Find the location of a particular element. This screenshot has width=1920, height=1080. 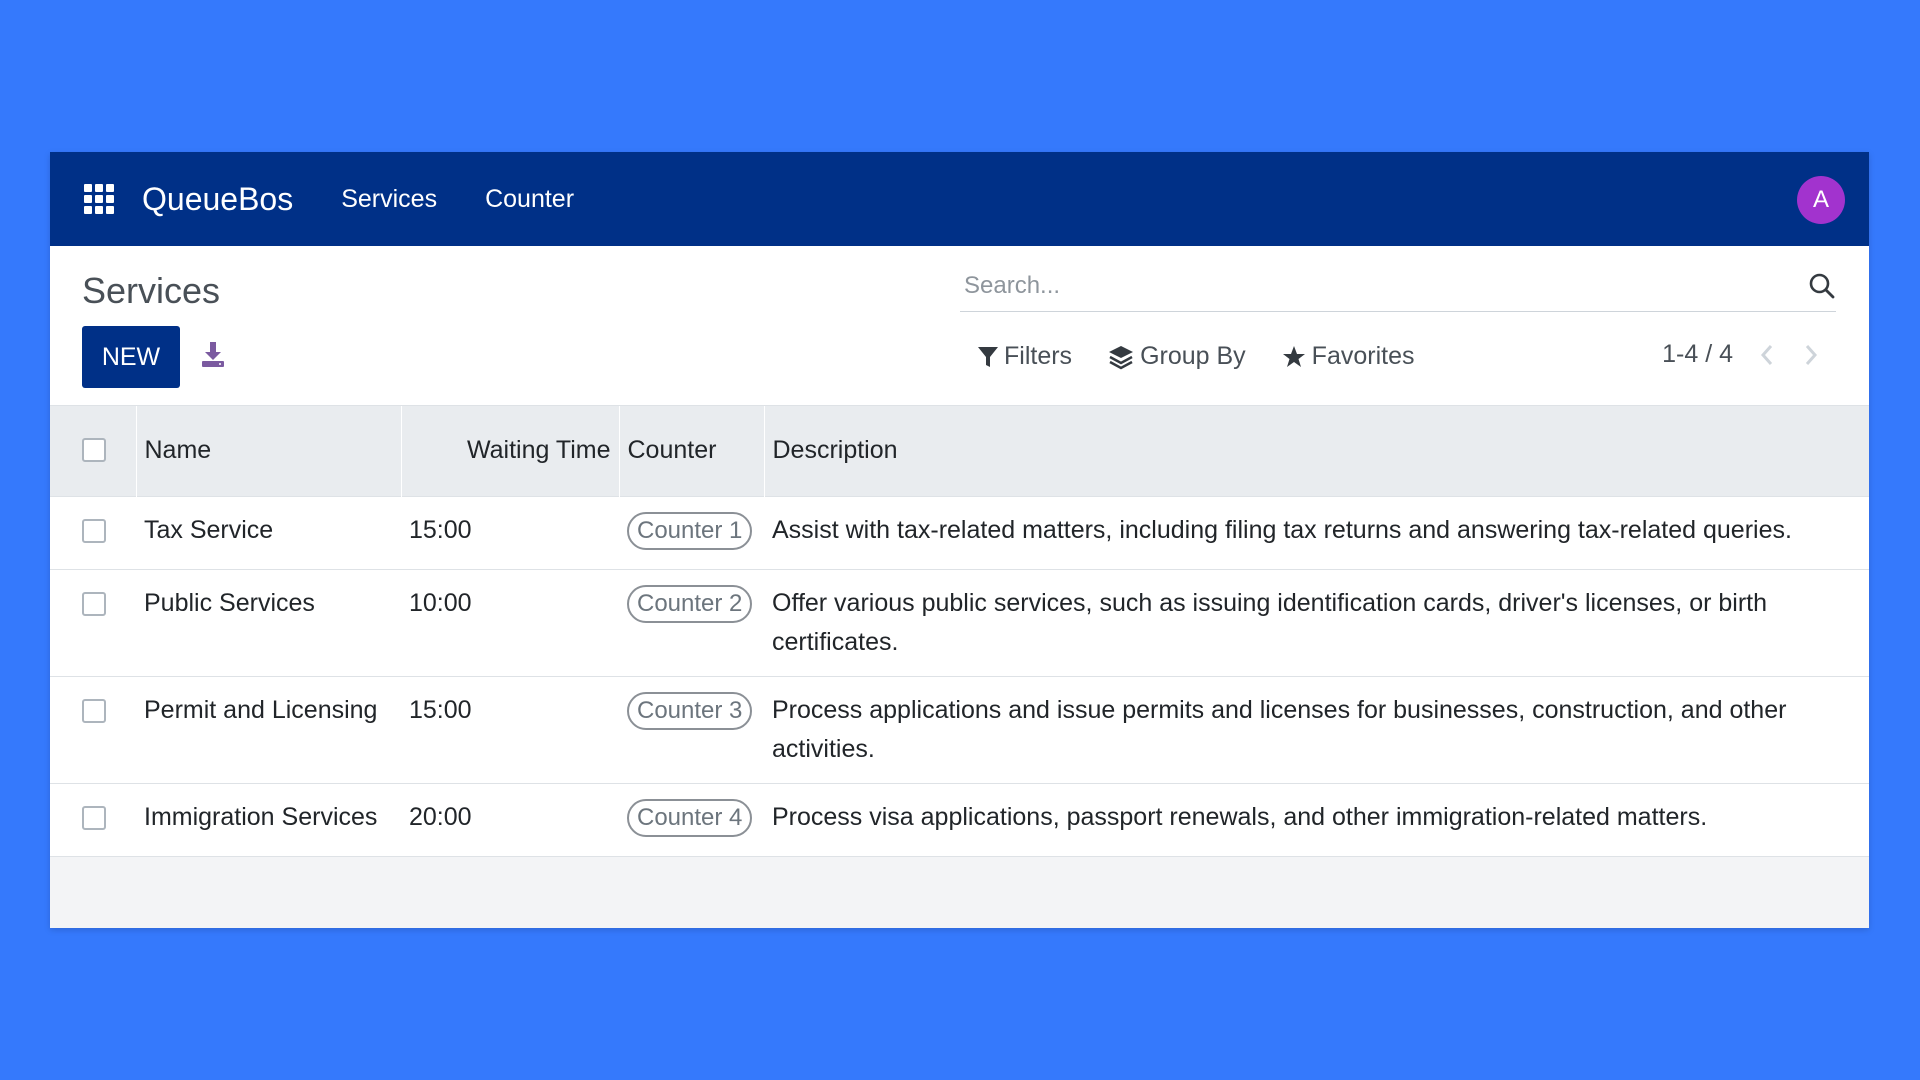

cell-name: Immigration Services is located at coordinates (268, 819).